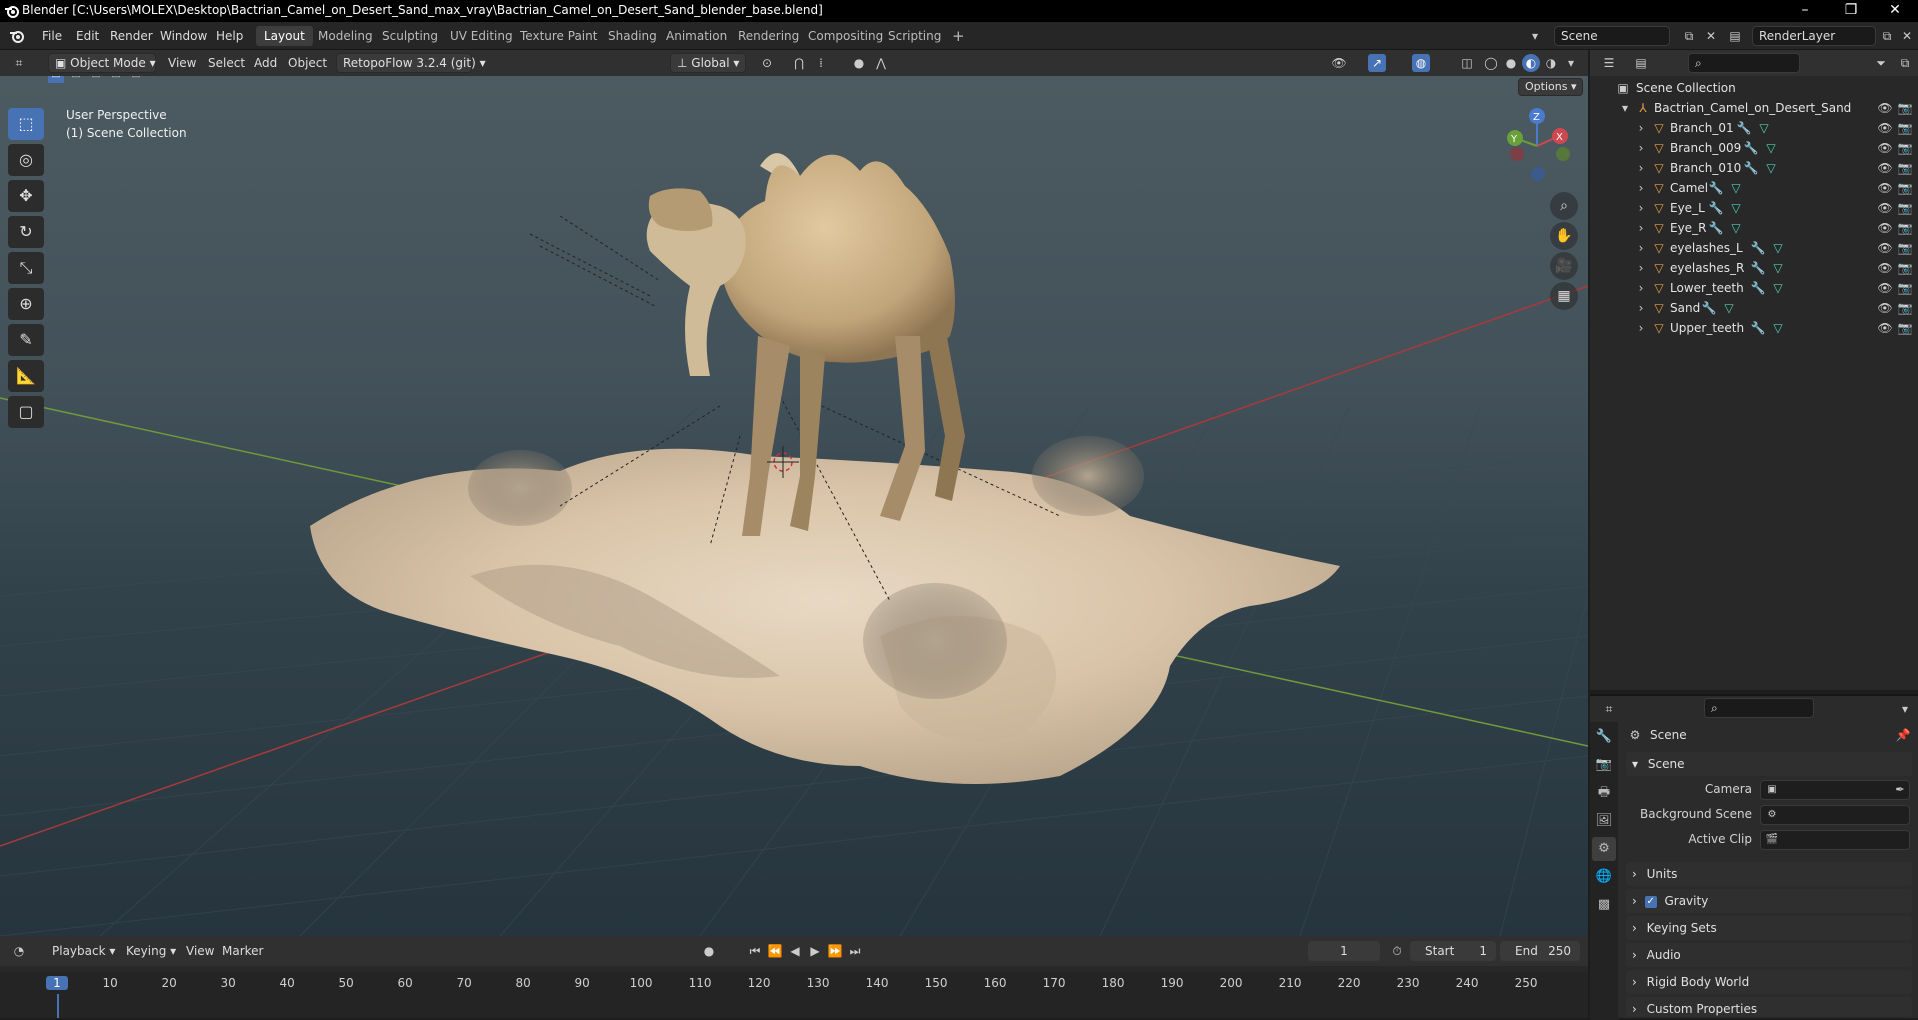  What do you see at coordinates (87, 36) in the screenshot?
I see `menu-edit: Edit` at bounding box center [87, 36].